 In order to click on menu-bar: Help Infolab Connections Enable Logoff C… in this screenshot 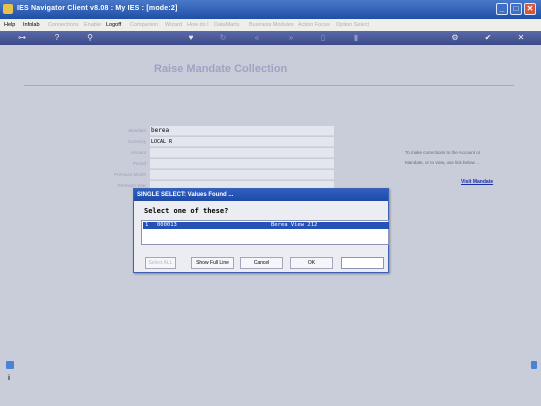, I will do `click(270, 25)`.